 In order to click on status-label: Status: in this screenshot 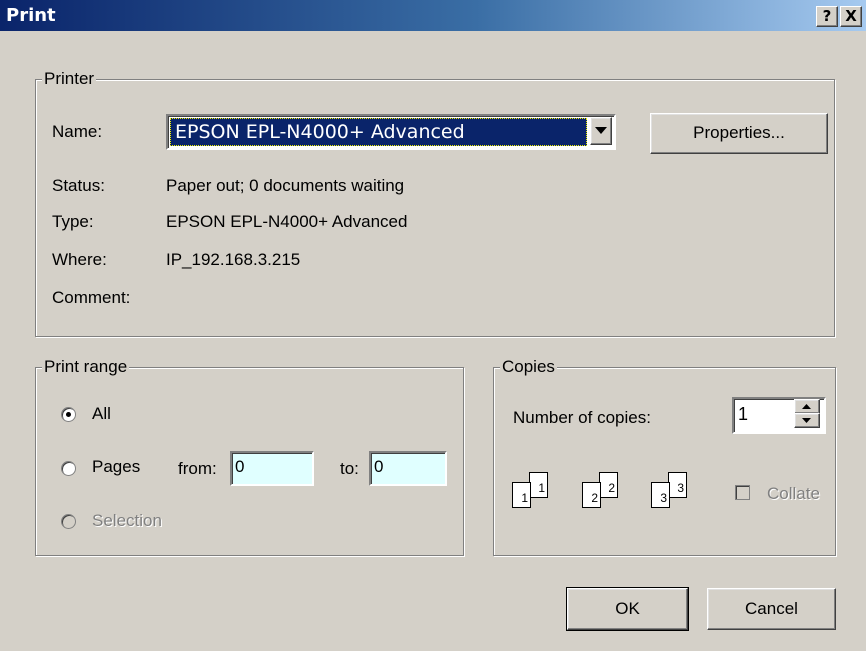, I will do `click(78, 185)`.